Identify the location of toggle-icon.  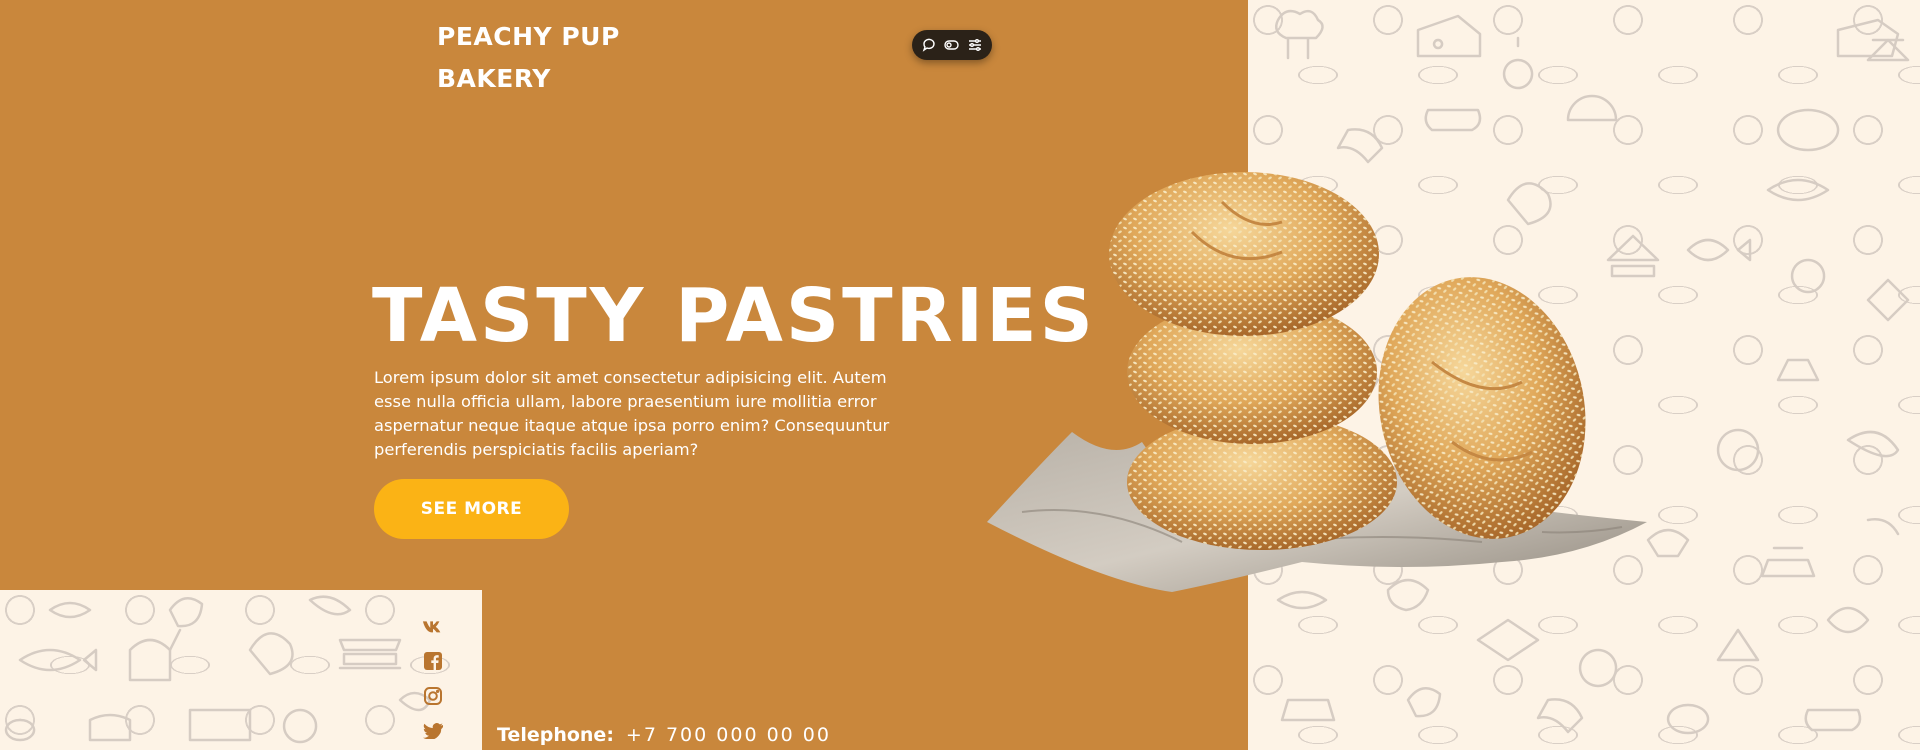
(952, 45).